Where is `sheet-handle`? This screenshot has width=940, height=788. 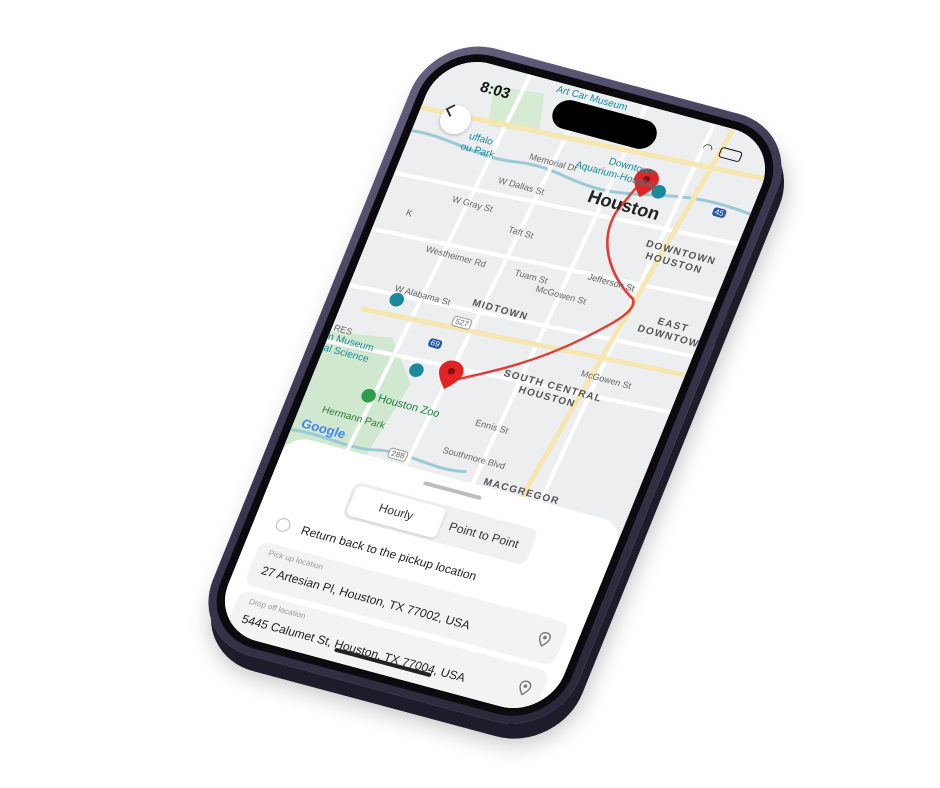 sheet-handle is located at coordinates (452, 490).